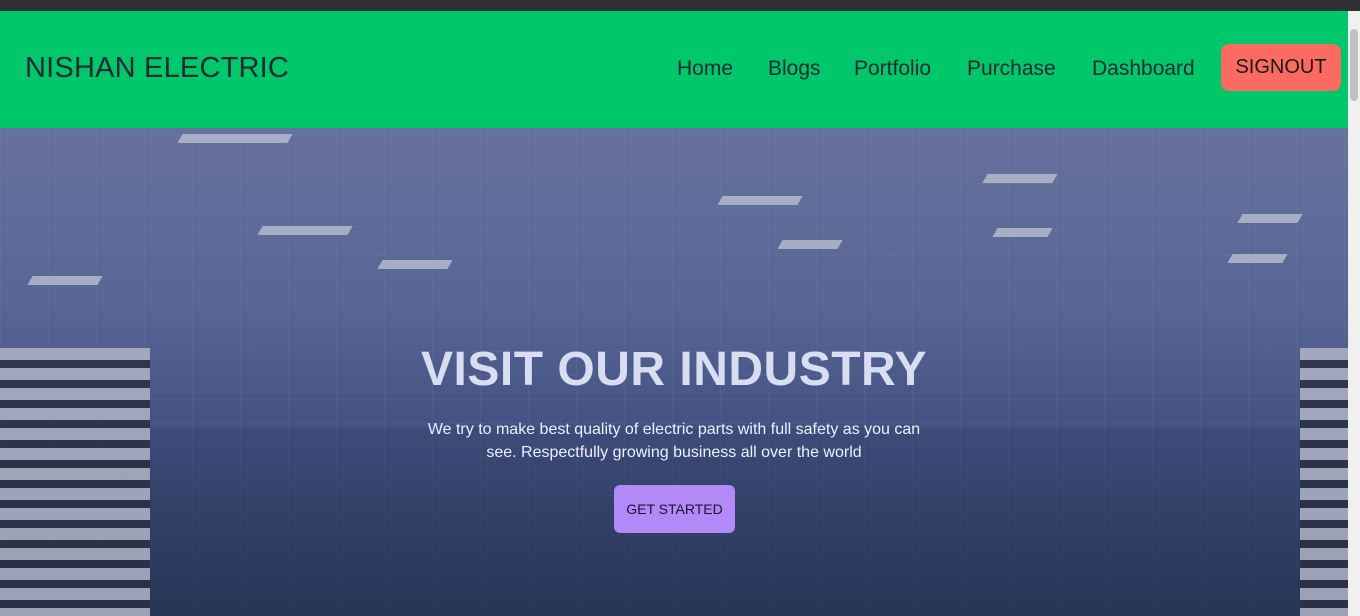 The image size is (1360, 616). I want to click on page-scrollbar, so click(1354, 313).